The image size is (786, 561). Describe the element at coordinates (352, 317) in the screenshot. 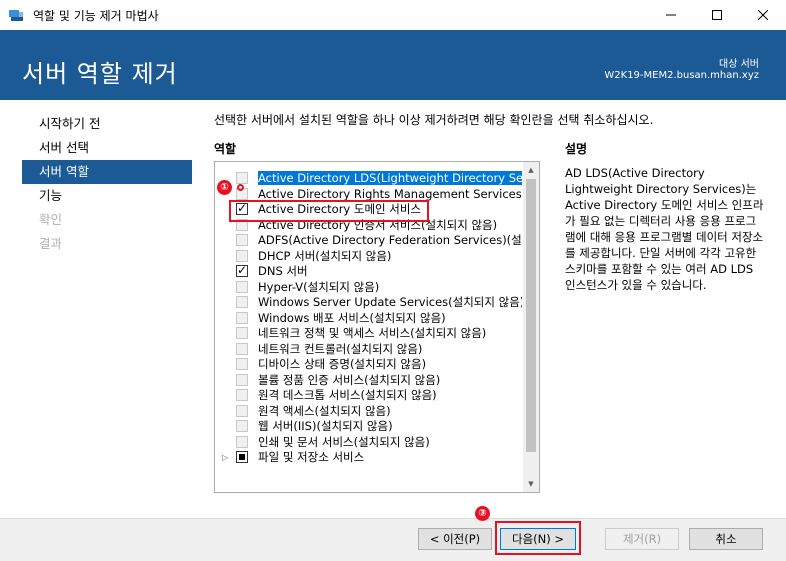

I see `role-label: Windows 배포 서비스(설치되지 않음)` at that location.